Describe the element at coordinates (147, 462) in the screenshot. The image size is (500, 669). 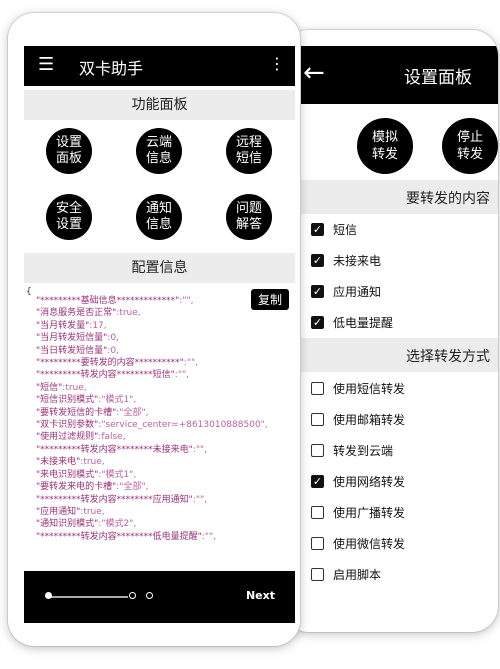
I see `config-line: "未接来电":true,` at that location.